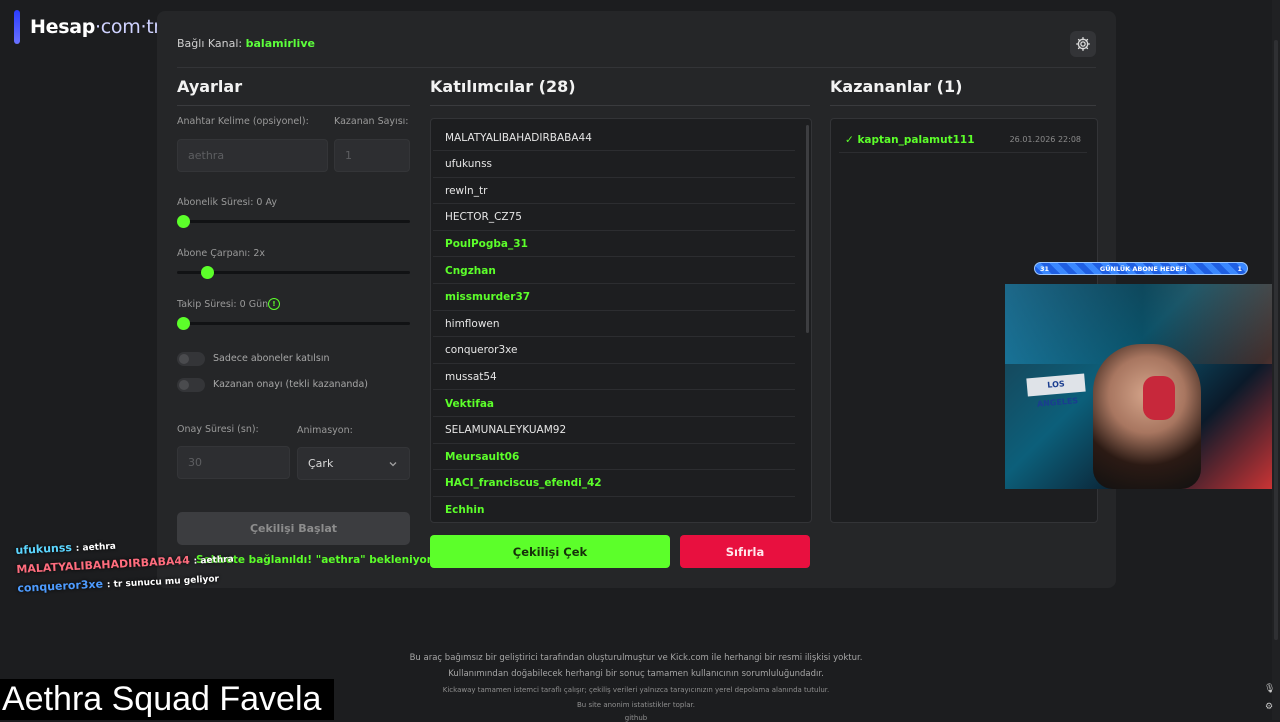 The height and width of the screenshot is (722, 1280). I want to click on follow-duration-label: Takip Süresi: 0 Gün, so click(223, 304).